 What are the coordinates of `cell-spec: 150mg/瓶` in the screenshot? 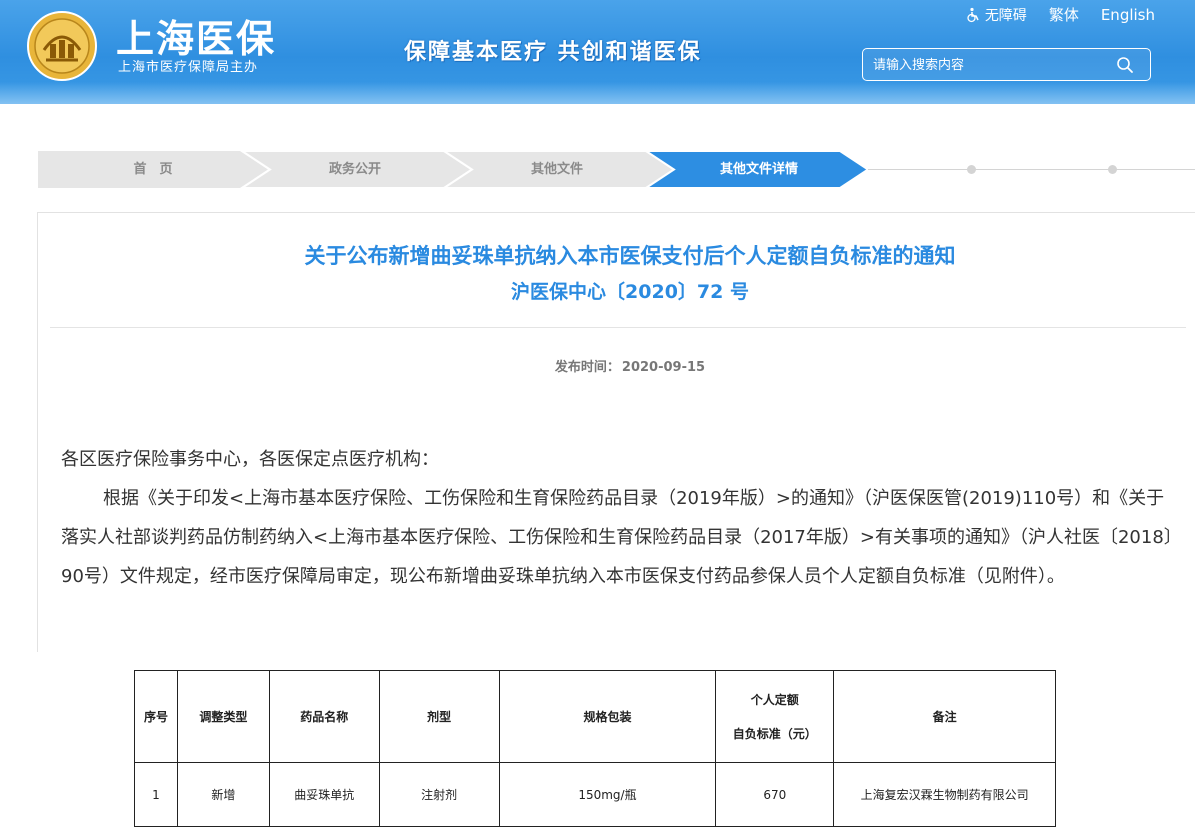 It's located at (607, 794).